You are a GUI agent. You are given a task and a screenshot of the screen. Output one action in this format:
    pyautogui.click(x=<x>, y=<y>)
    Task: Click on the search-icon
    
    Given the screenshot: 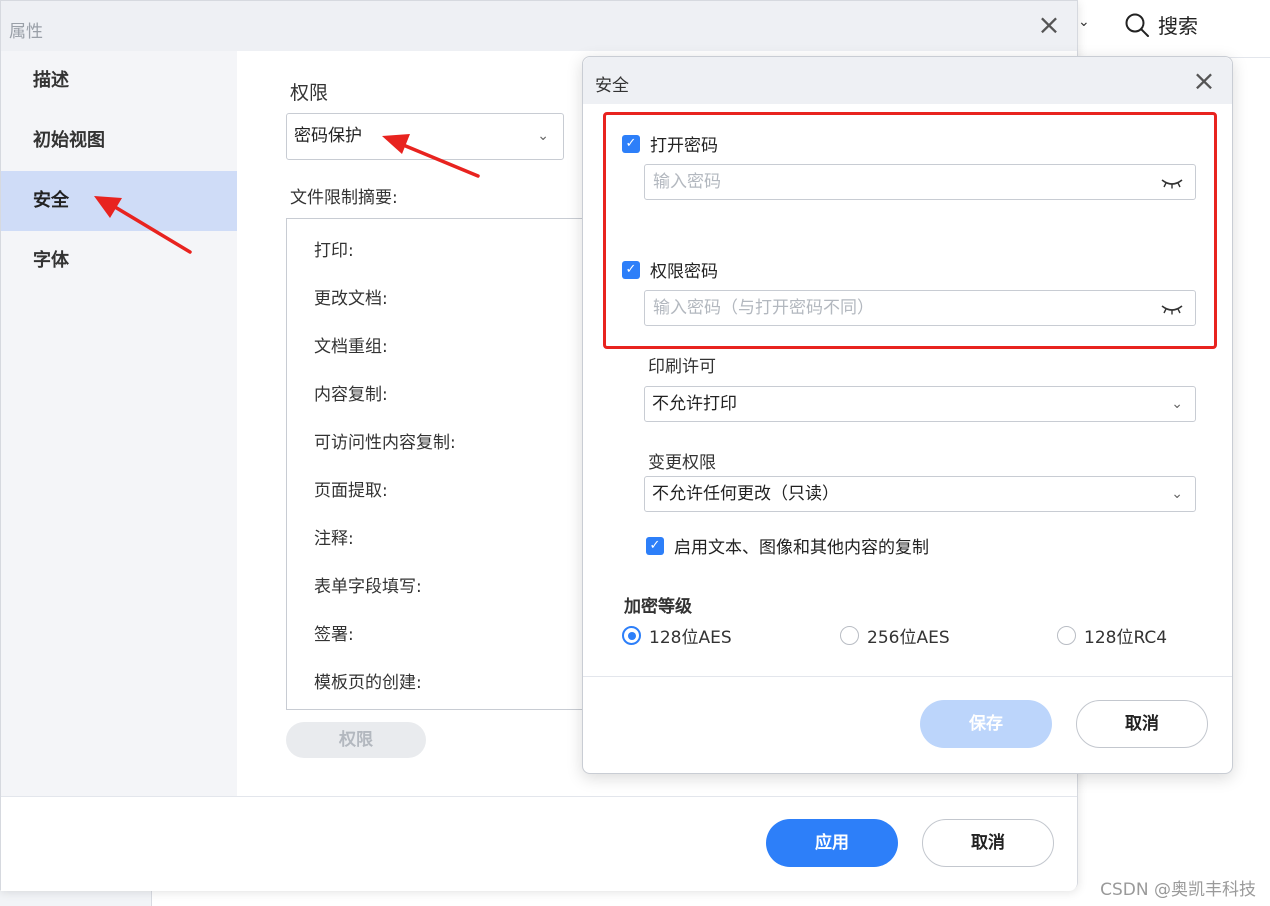 What is the action you would take?
    pyautogui.click(x=1137, y=25)
    